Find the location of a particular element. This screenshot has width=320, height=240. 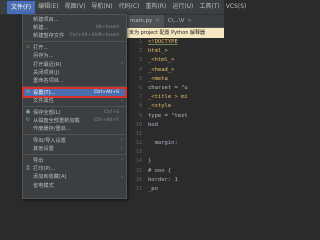

menu-refactor: 重构(R) is located at coordinates (155, 7).